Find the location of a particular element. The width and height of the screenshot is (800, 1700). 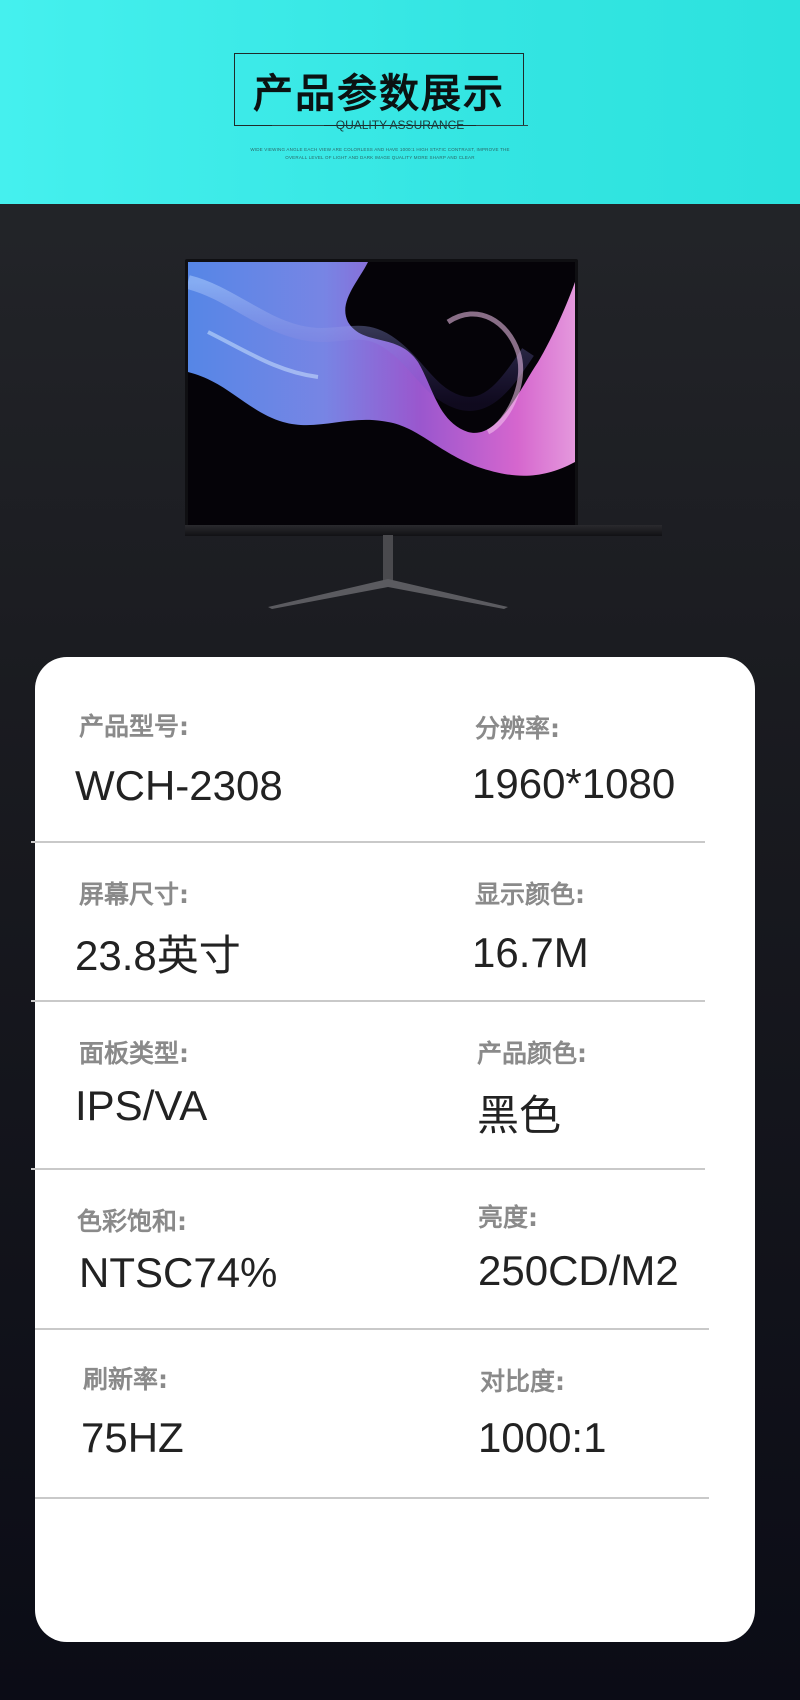

spec-label-display-colors: 显示颜色: is located at coordinates (530, 894).